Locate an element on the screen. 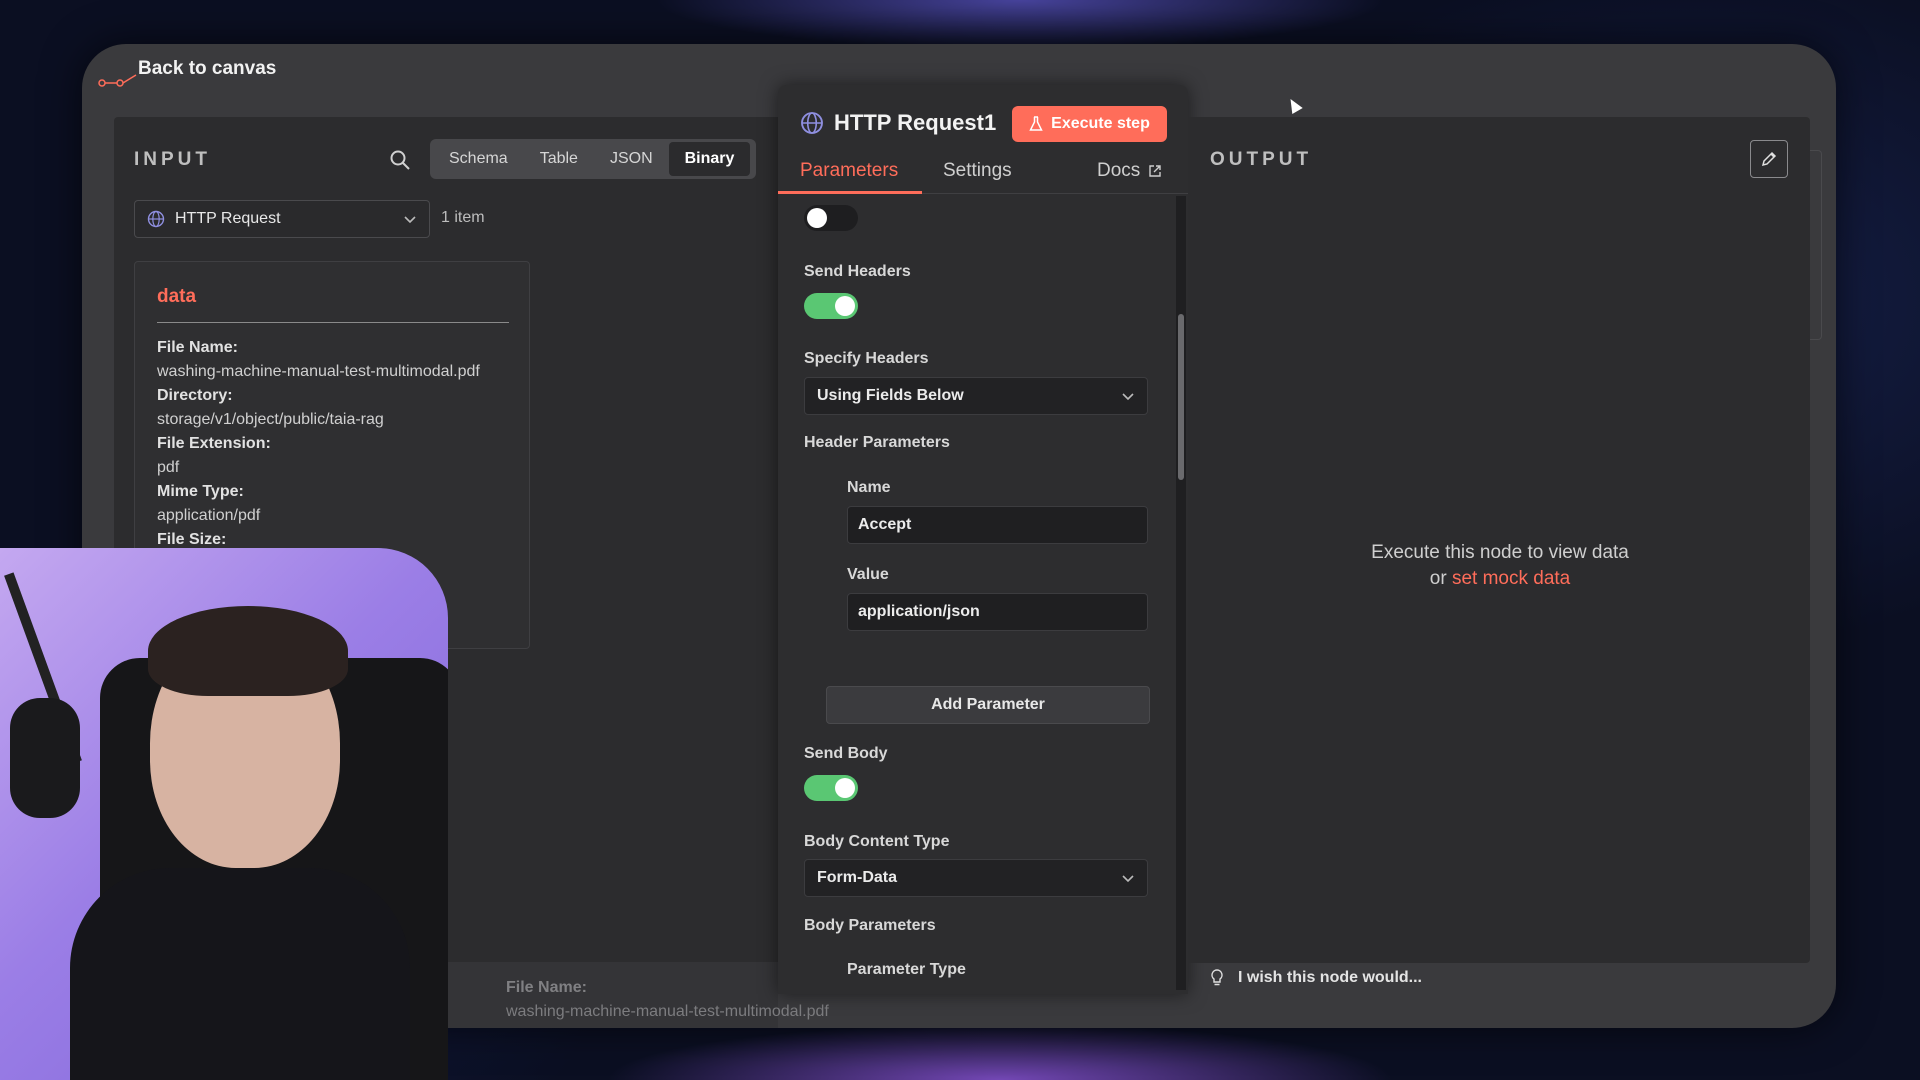  pencil-icon is located at coordinates (1769, 159).